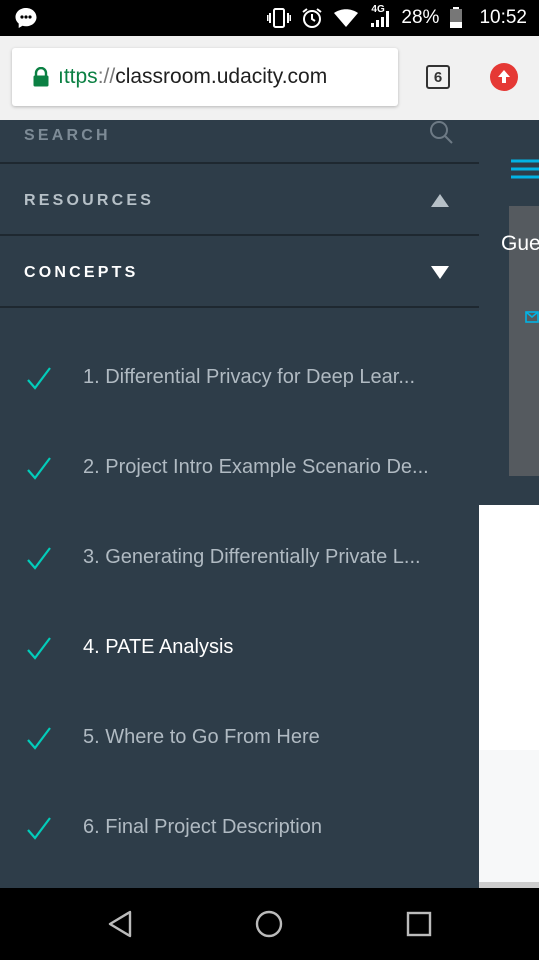 Image resolution: width=539 pixels, height=960 pixels. What do you see at coordinates (279, 18) in the screenshot?
I see `vibrate-icon` at bounding box center [279, 18].